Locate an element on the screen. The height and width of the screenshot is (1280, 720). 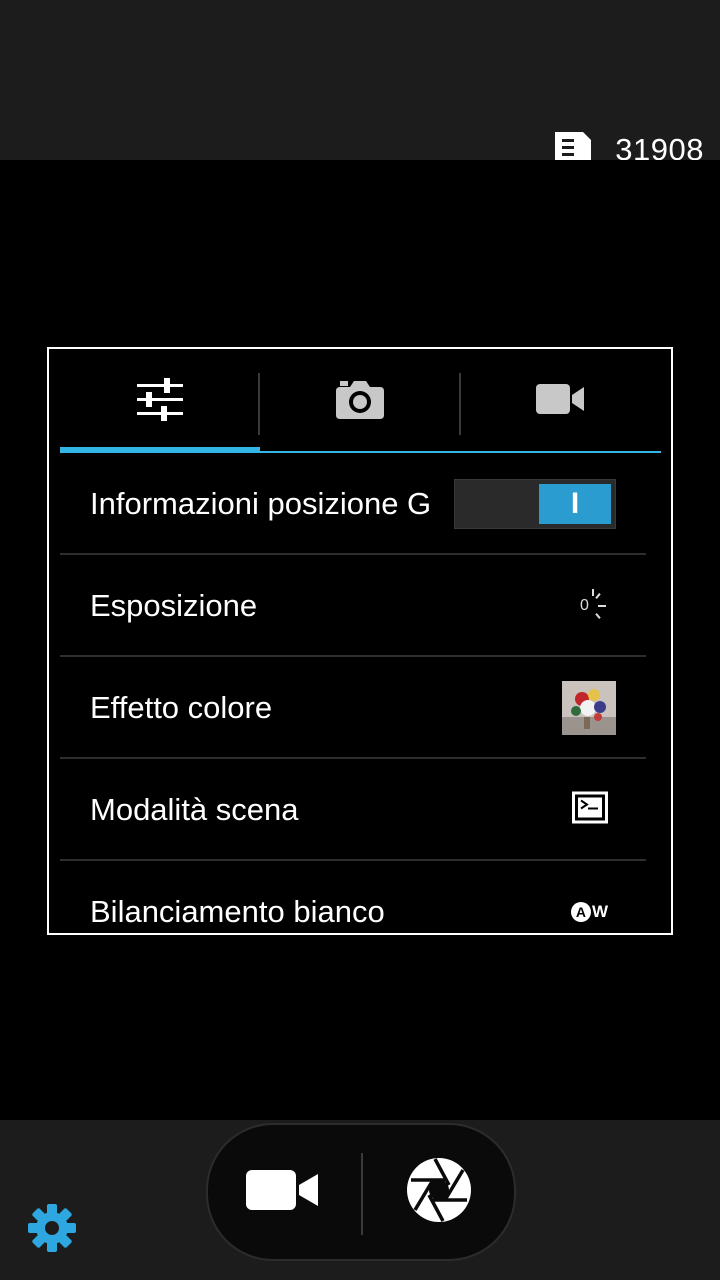
shutter-icon is located at coordinates (439, 1192).